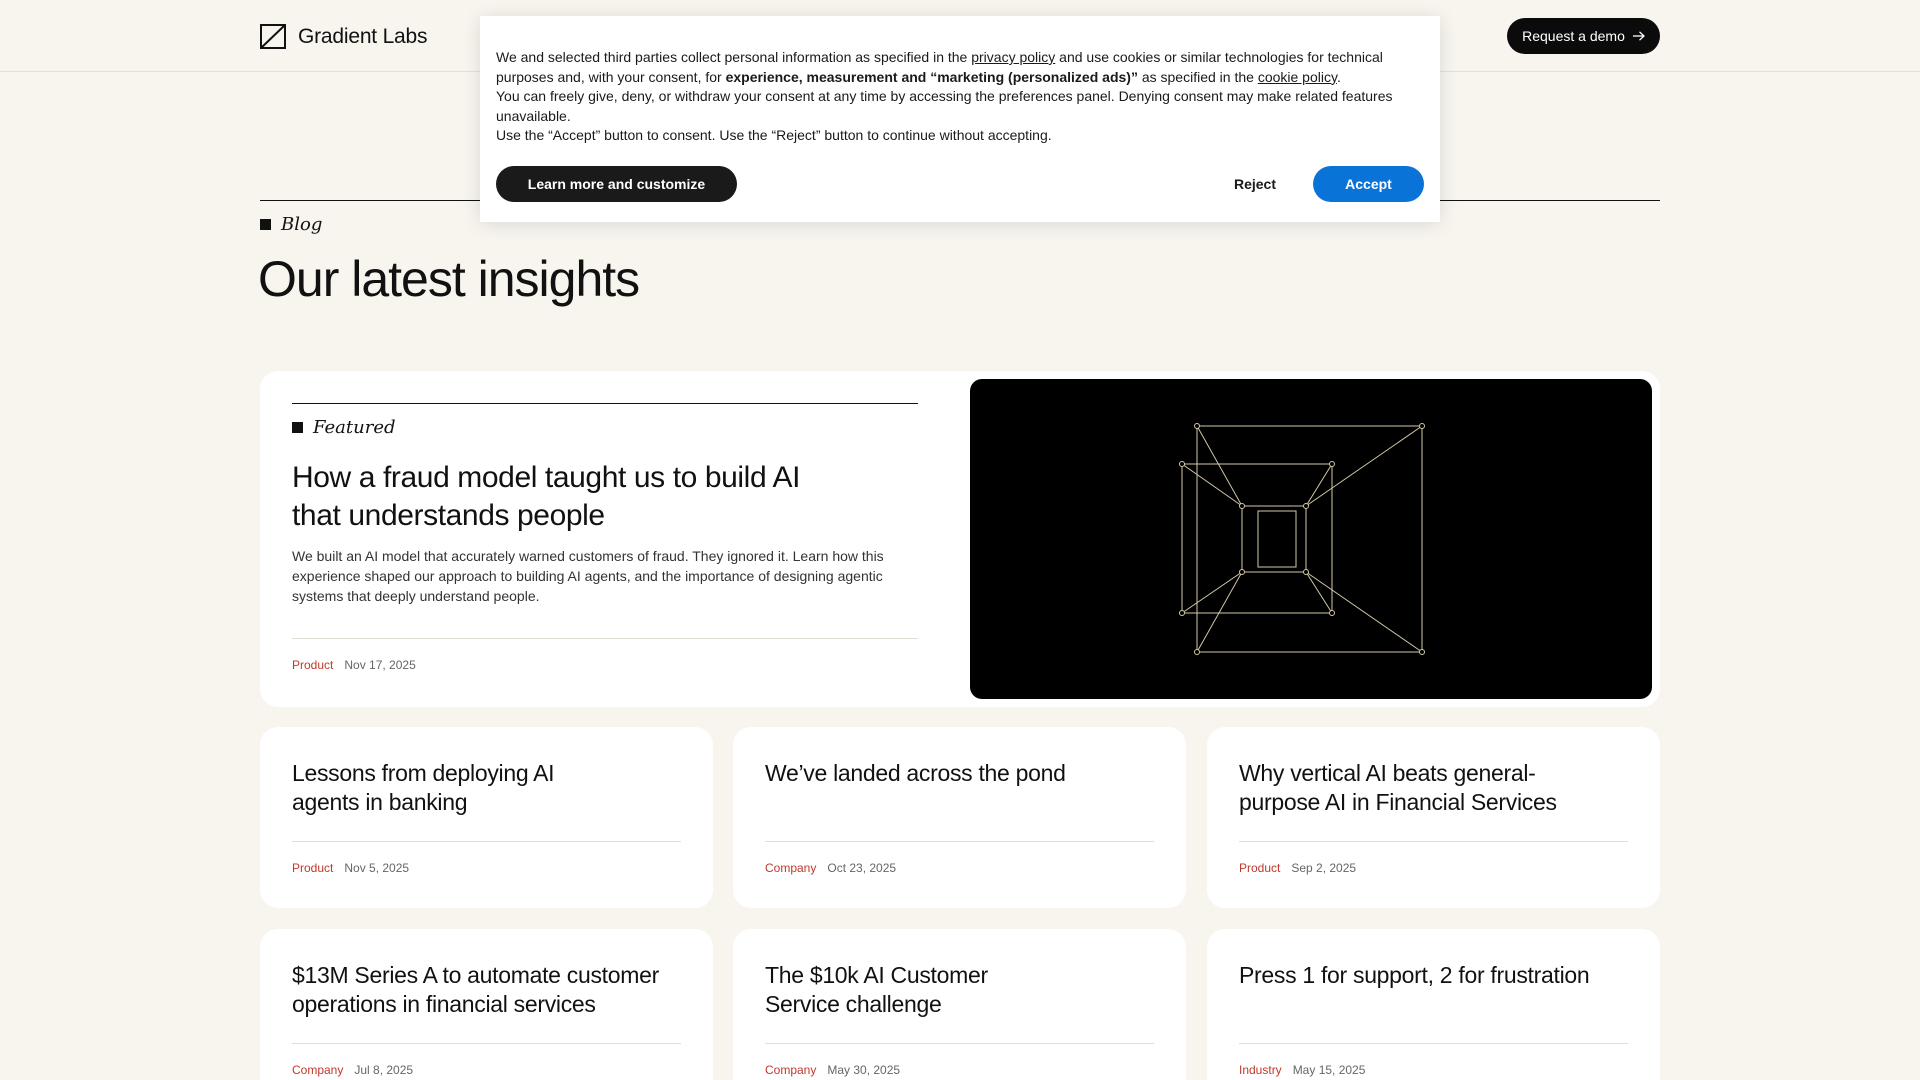 This screenshot has height=1080, width=1920. I want to click on post-meta: Product Nov 5, 2025, so click(350, 868).